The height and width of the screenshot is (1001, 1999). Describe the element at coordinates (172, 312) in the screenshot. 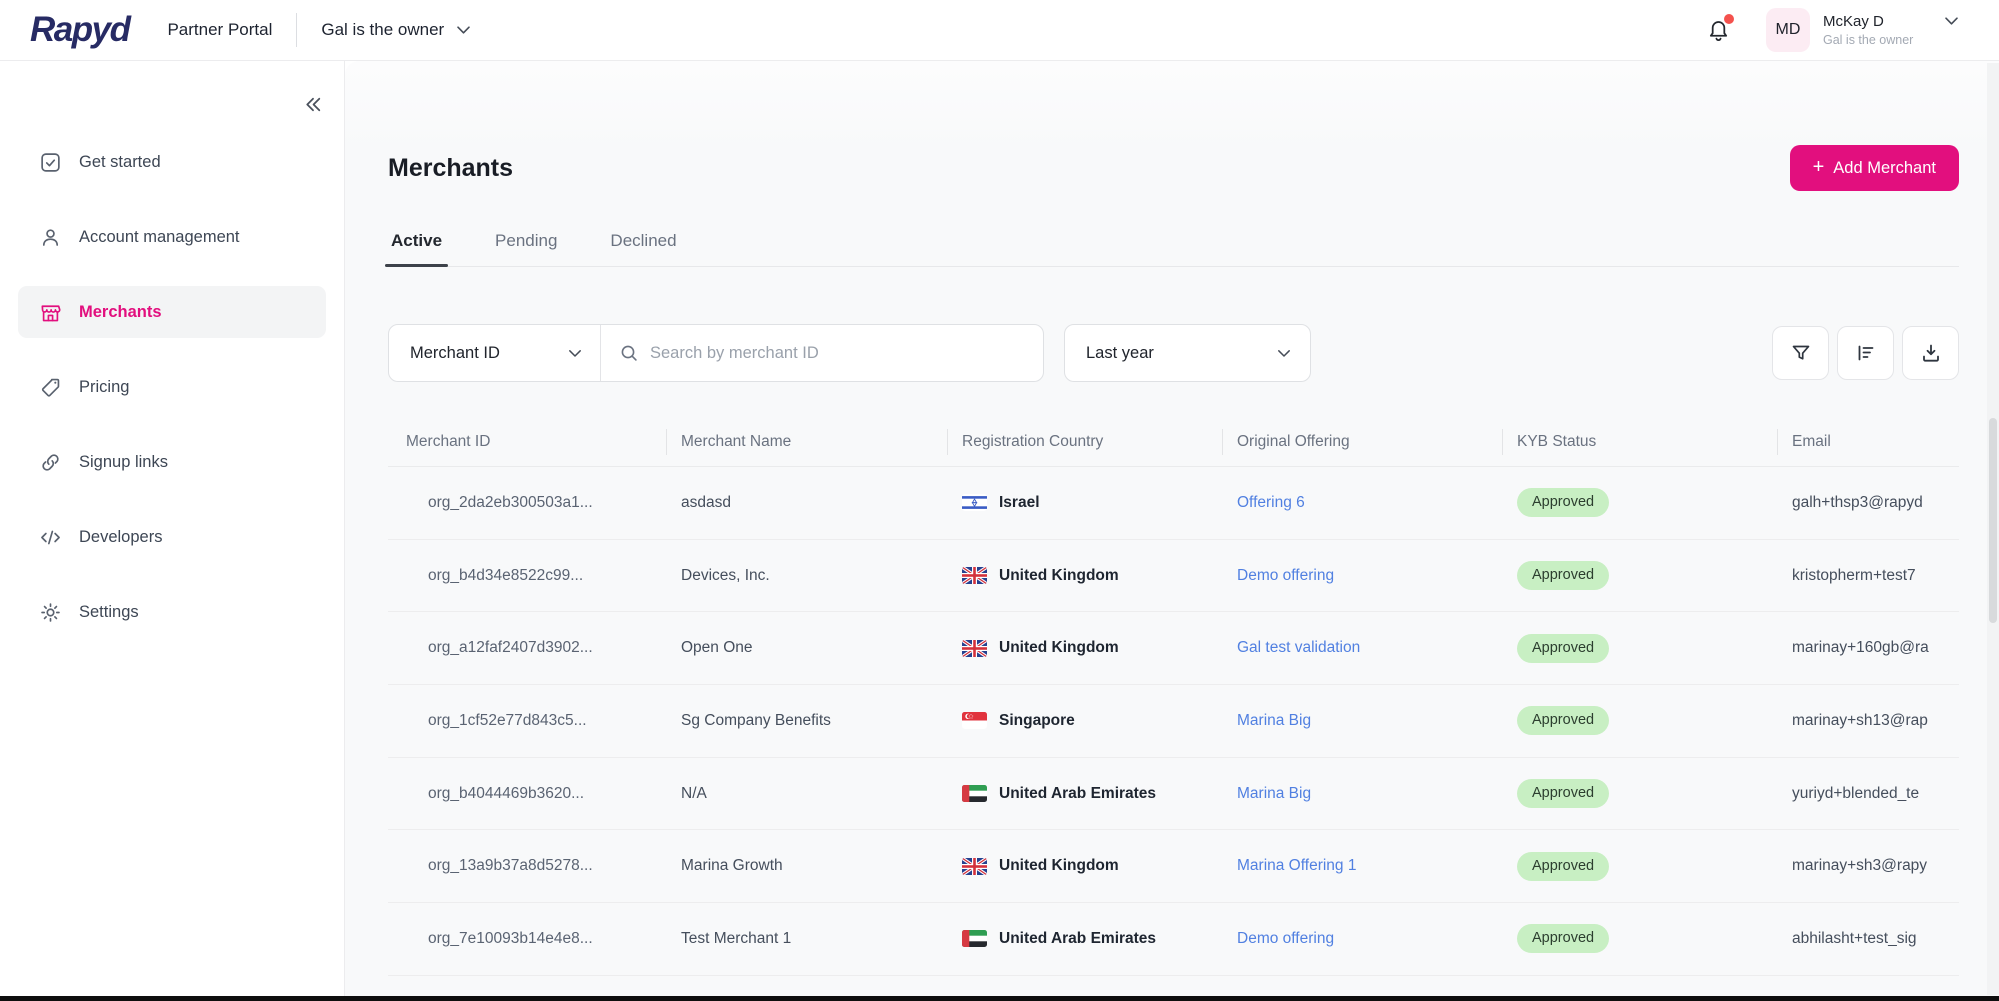

I see `sidebar-item-merchants: Merchants` at that location.